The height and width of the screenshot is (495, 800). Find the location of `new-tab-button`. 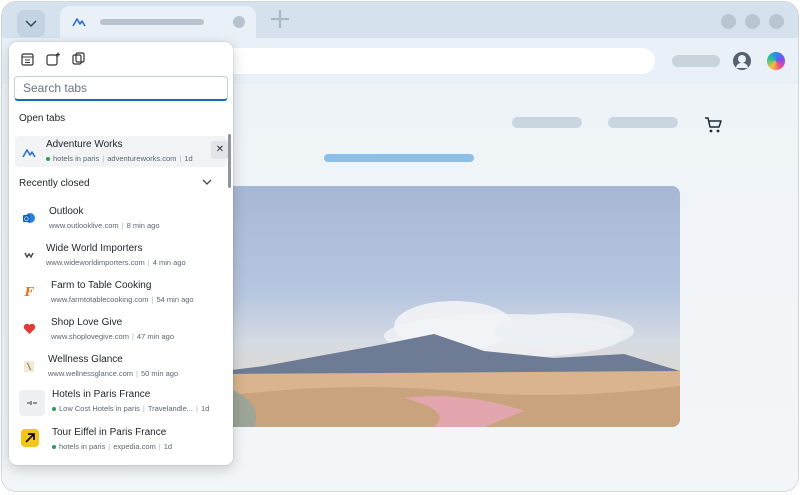

new-tab-button is located at coordinates (280, 21).